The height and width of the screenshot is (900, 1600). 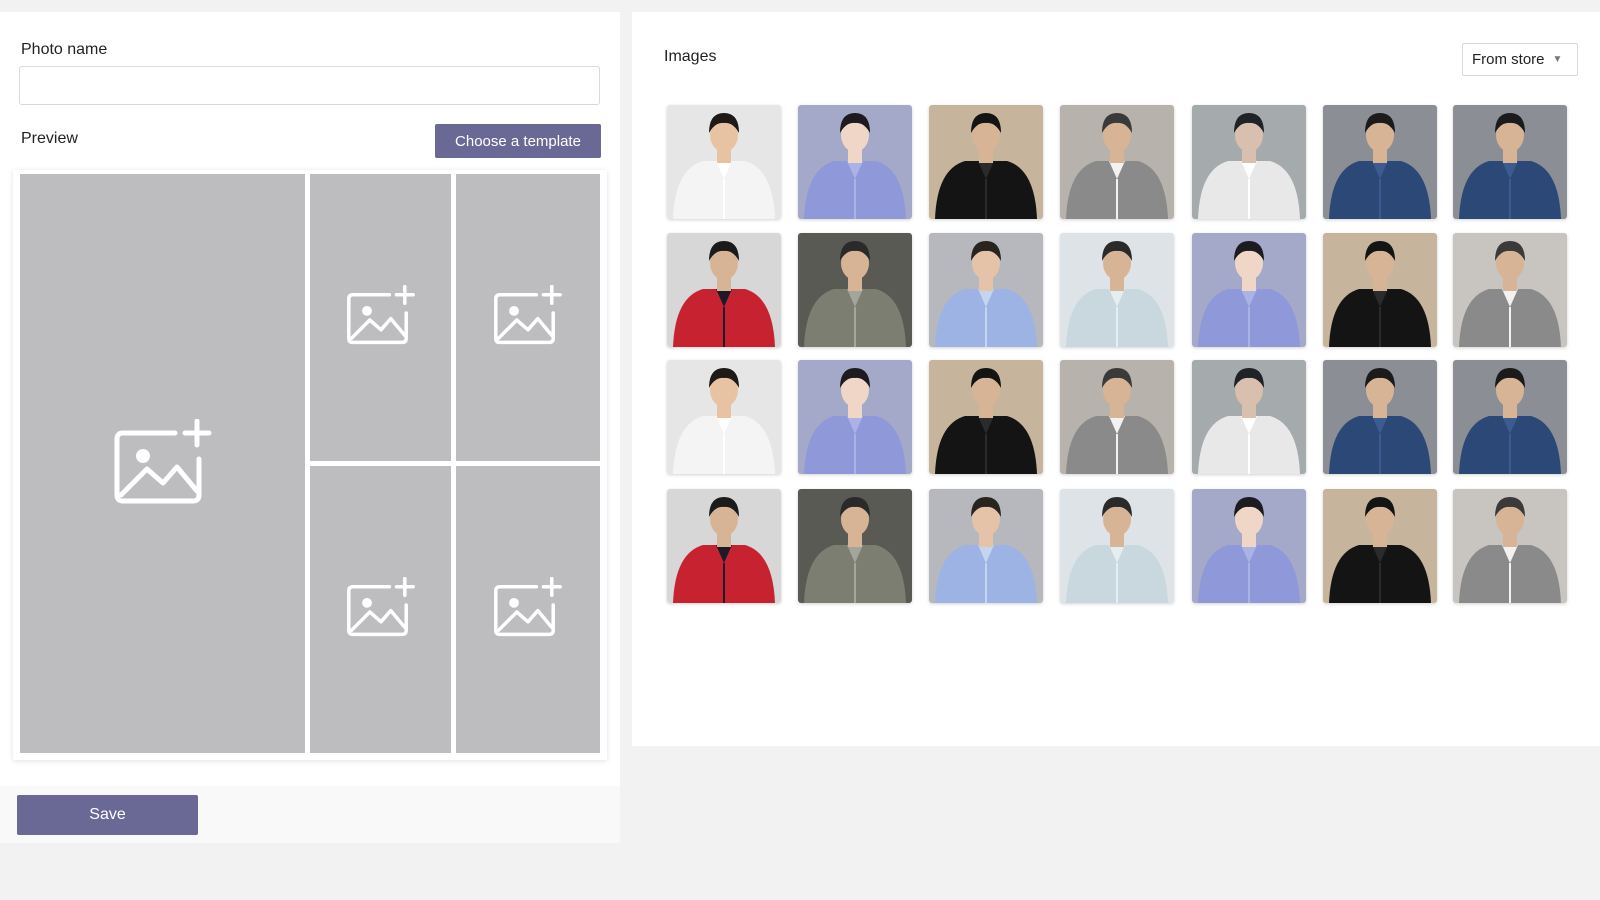 I want to click on image-source-select: From store ▼, so click(x=1520, y=59).